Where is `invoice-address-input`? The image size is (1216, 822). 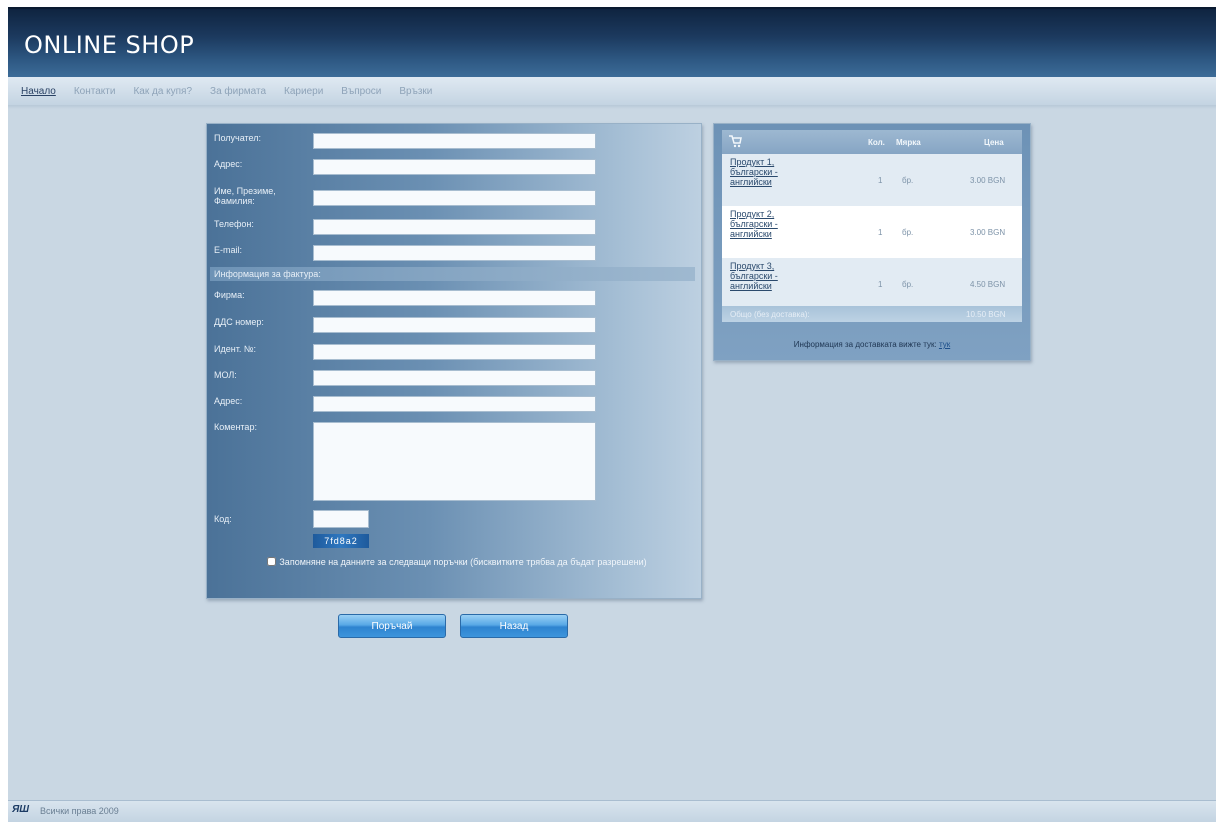
invoice-address-input is located at coordinates (454, 404).